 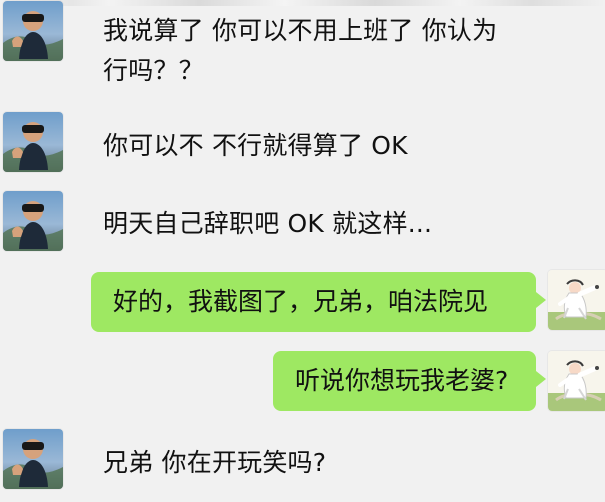 What do you see at coordinates (402, 380) in the screenshot?
I see `outgoing-message-text: 听说你想玩我老婆?` at bounding box center [402, 380].